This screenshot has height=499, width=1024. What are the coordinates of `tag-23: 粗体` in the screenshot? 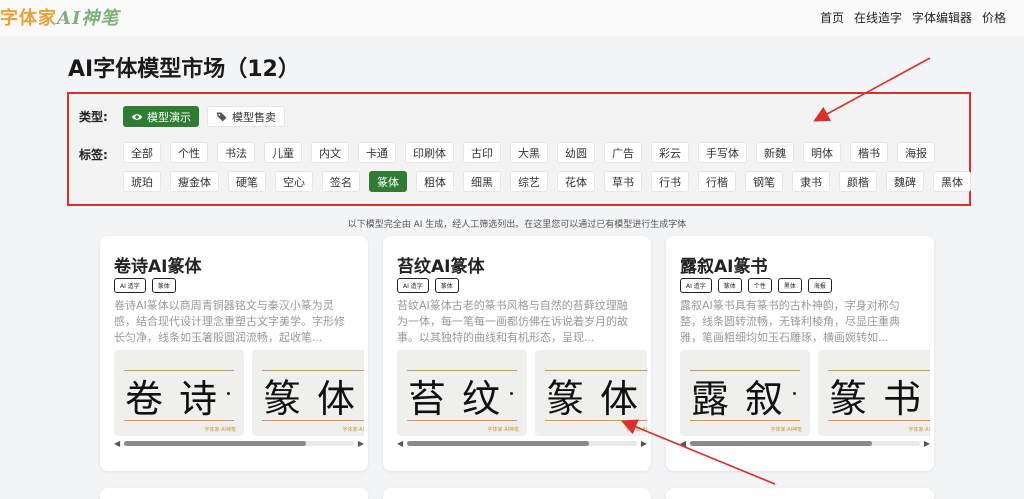 It's located at (435, 181).